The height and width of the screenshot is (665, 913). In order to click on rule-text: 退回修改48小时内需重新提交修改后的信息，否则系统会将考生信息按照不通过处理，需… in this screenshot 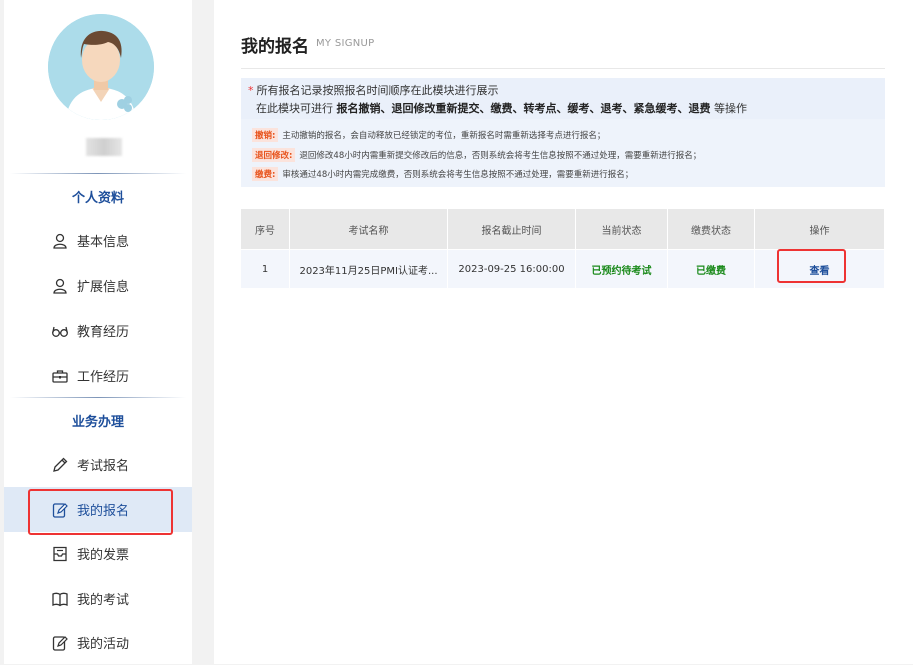, I will do `click(500, 156)`.